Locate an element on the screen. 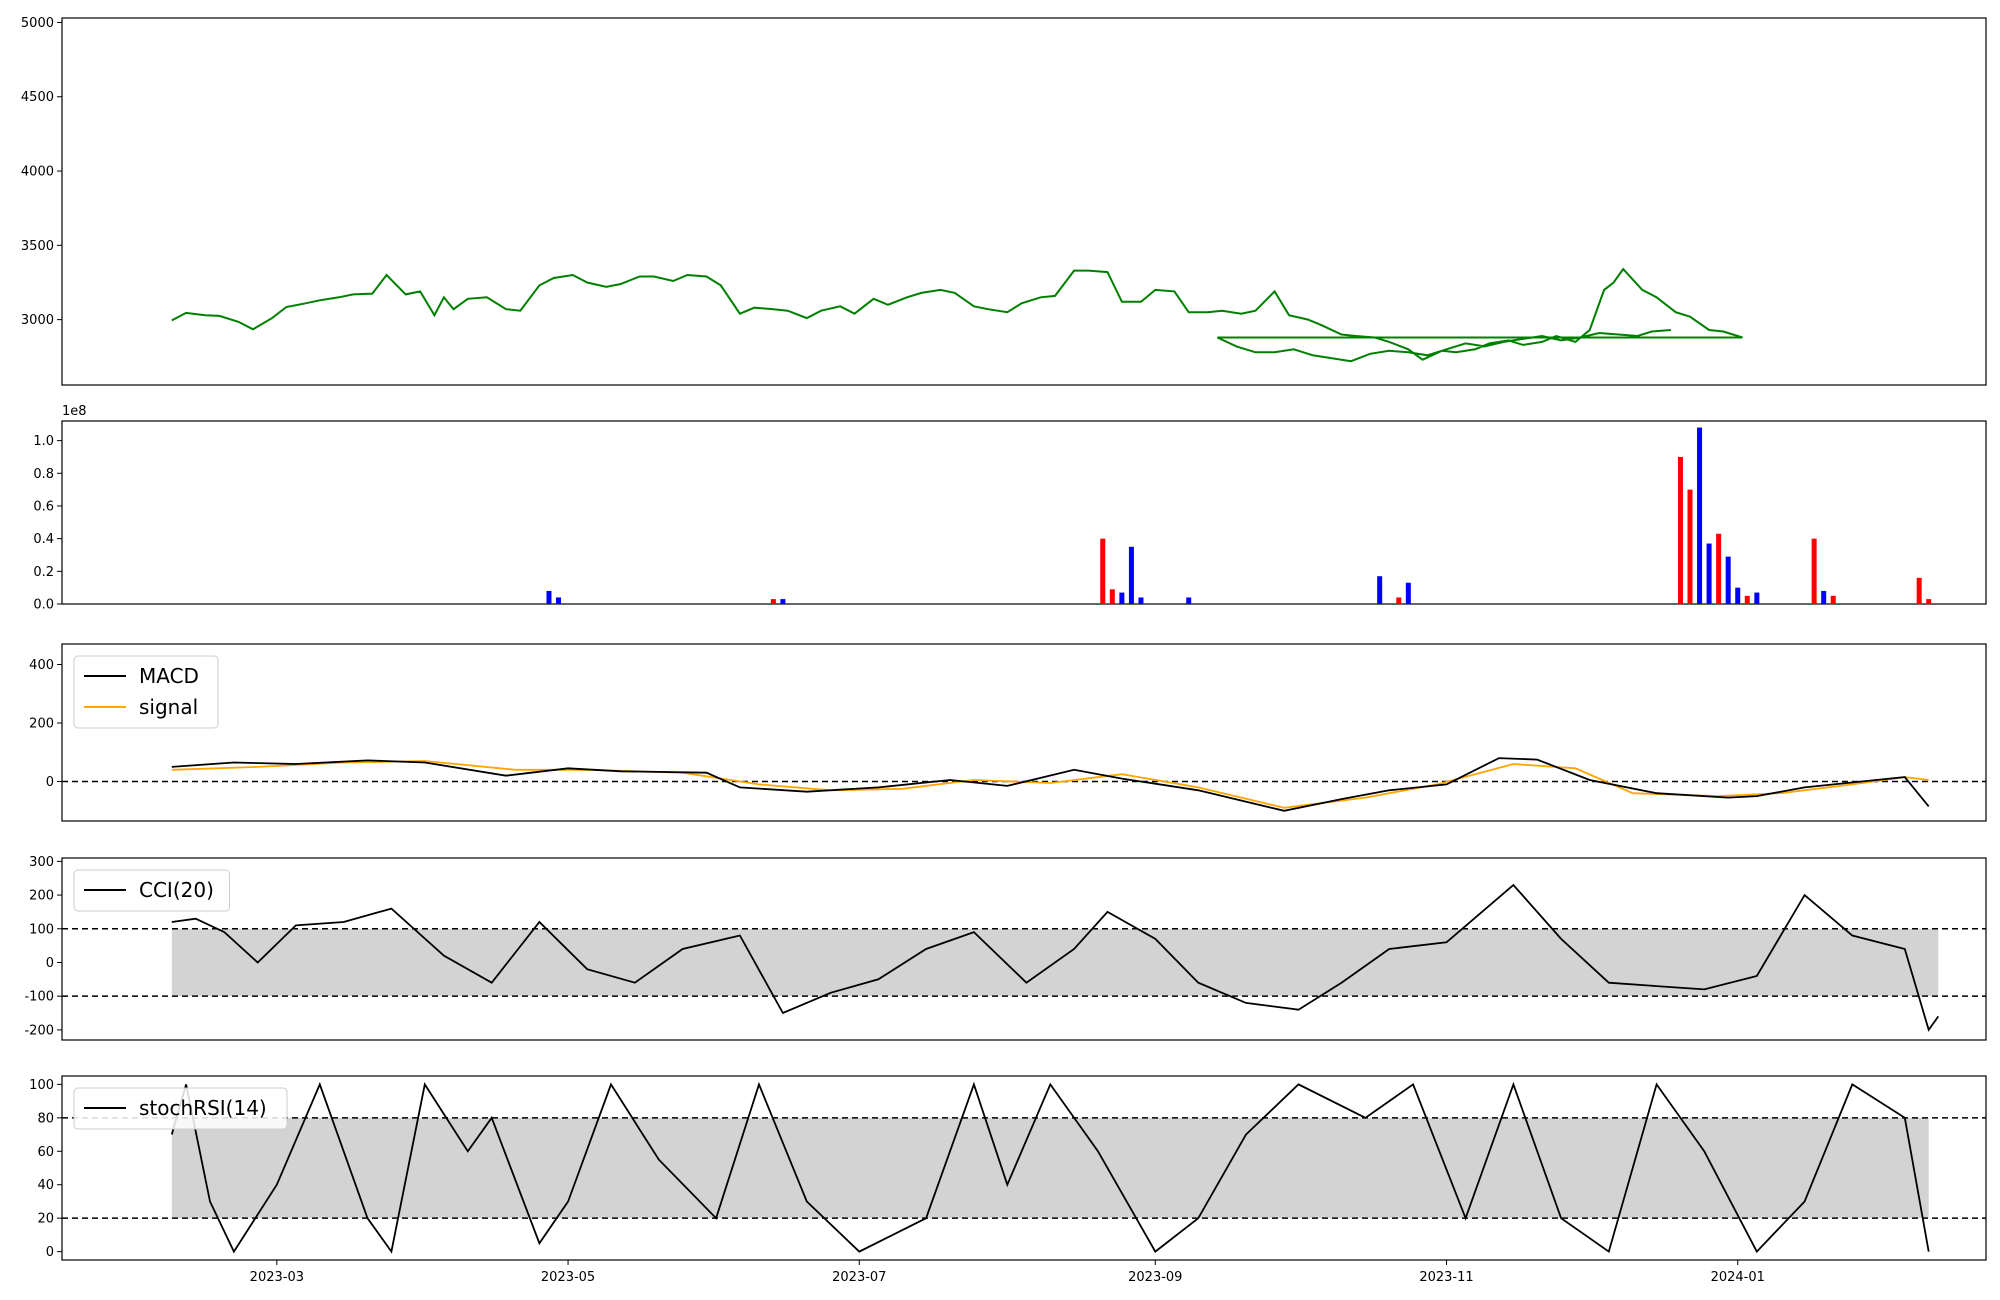 The height and width of the screenshot is (1300, 2000). macd-panel-ytick-label: 0 is located at coordinates (50, 782).